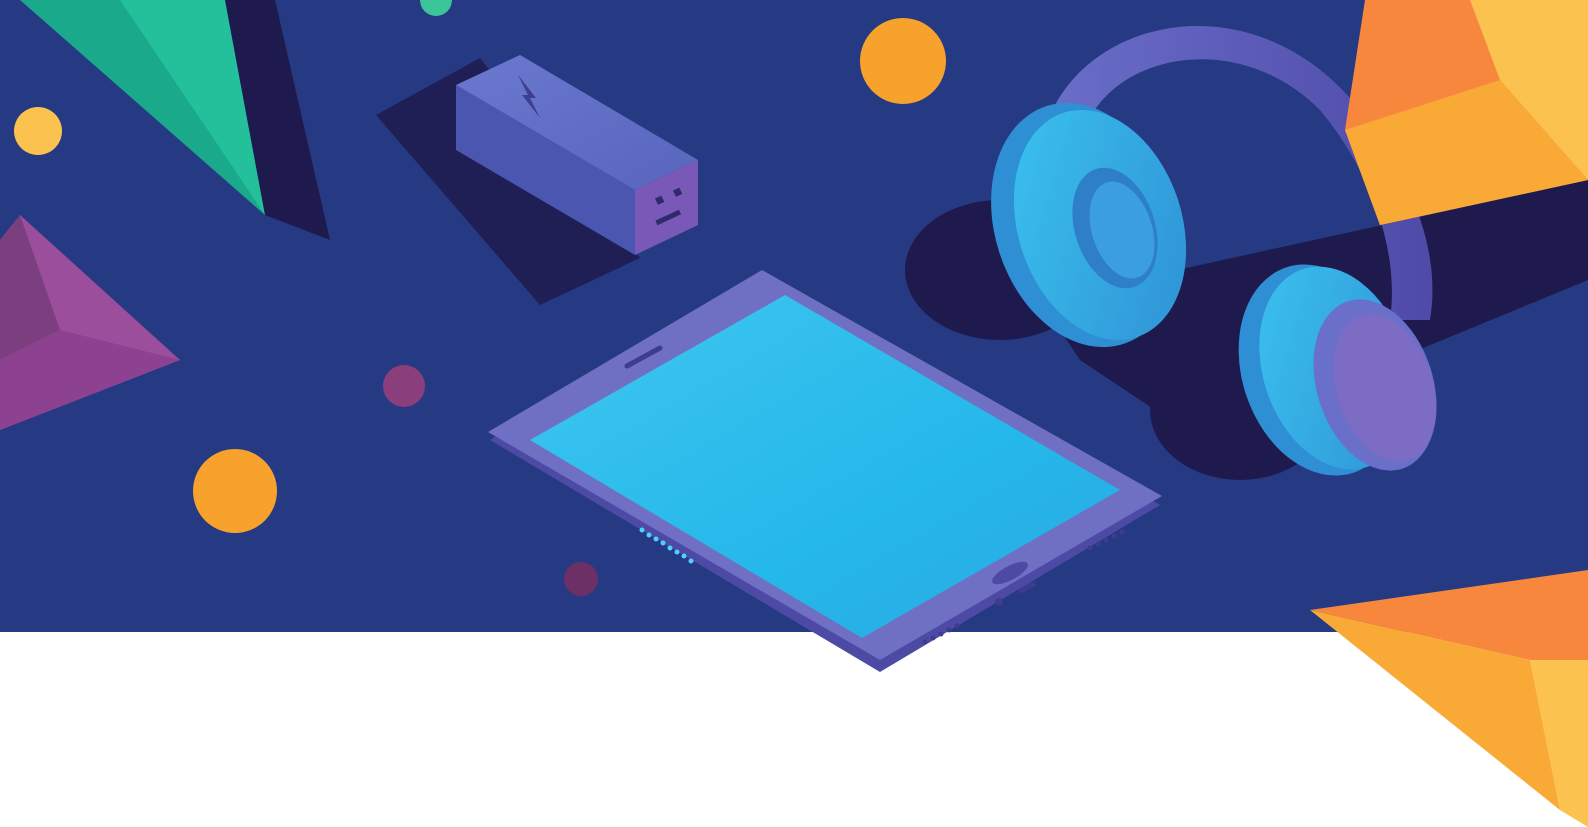 The image size is (1588, 827). Describe the element at coordinates (581, 579) in the screenshot. I see `plum-dot-small` at that location.